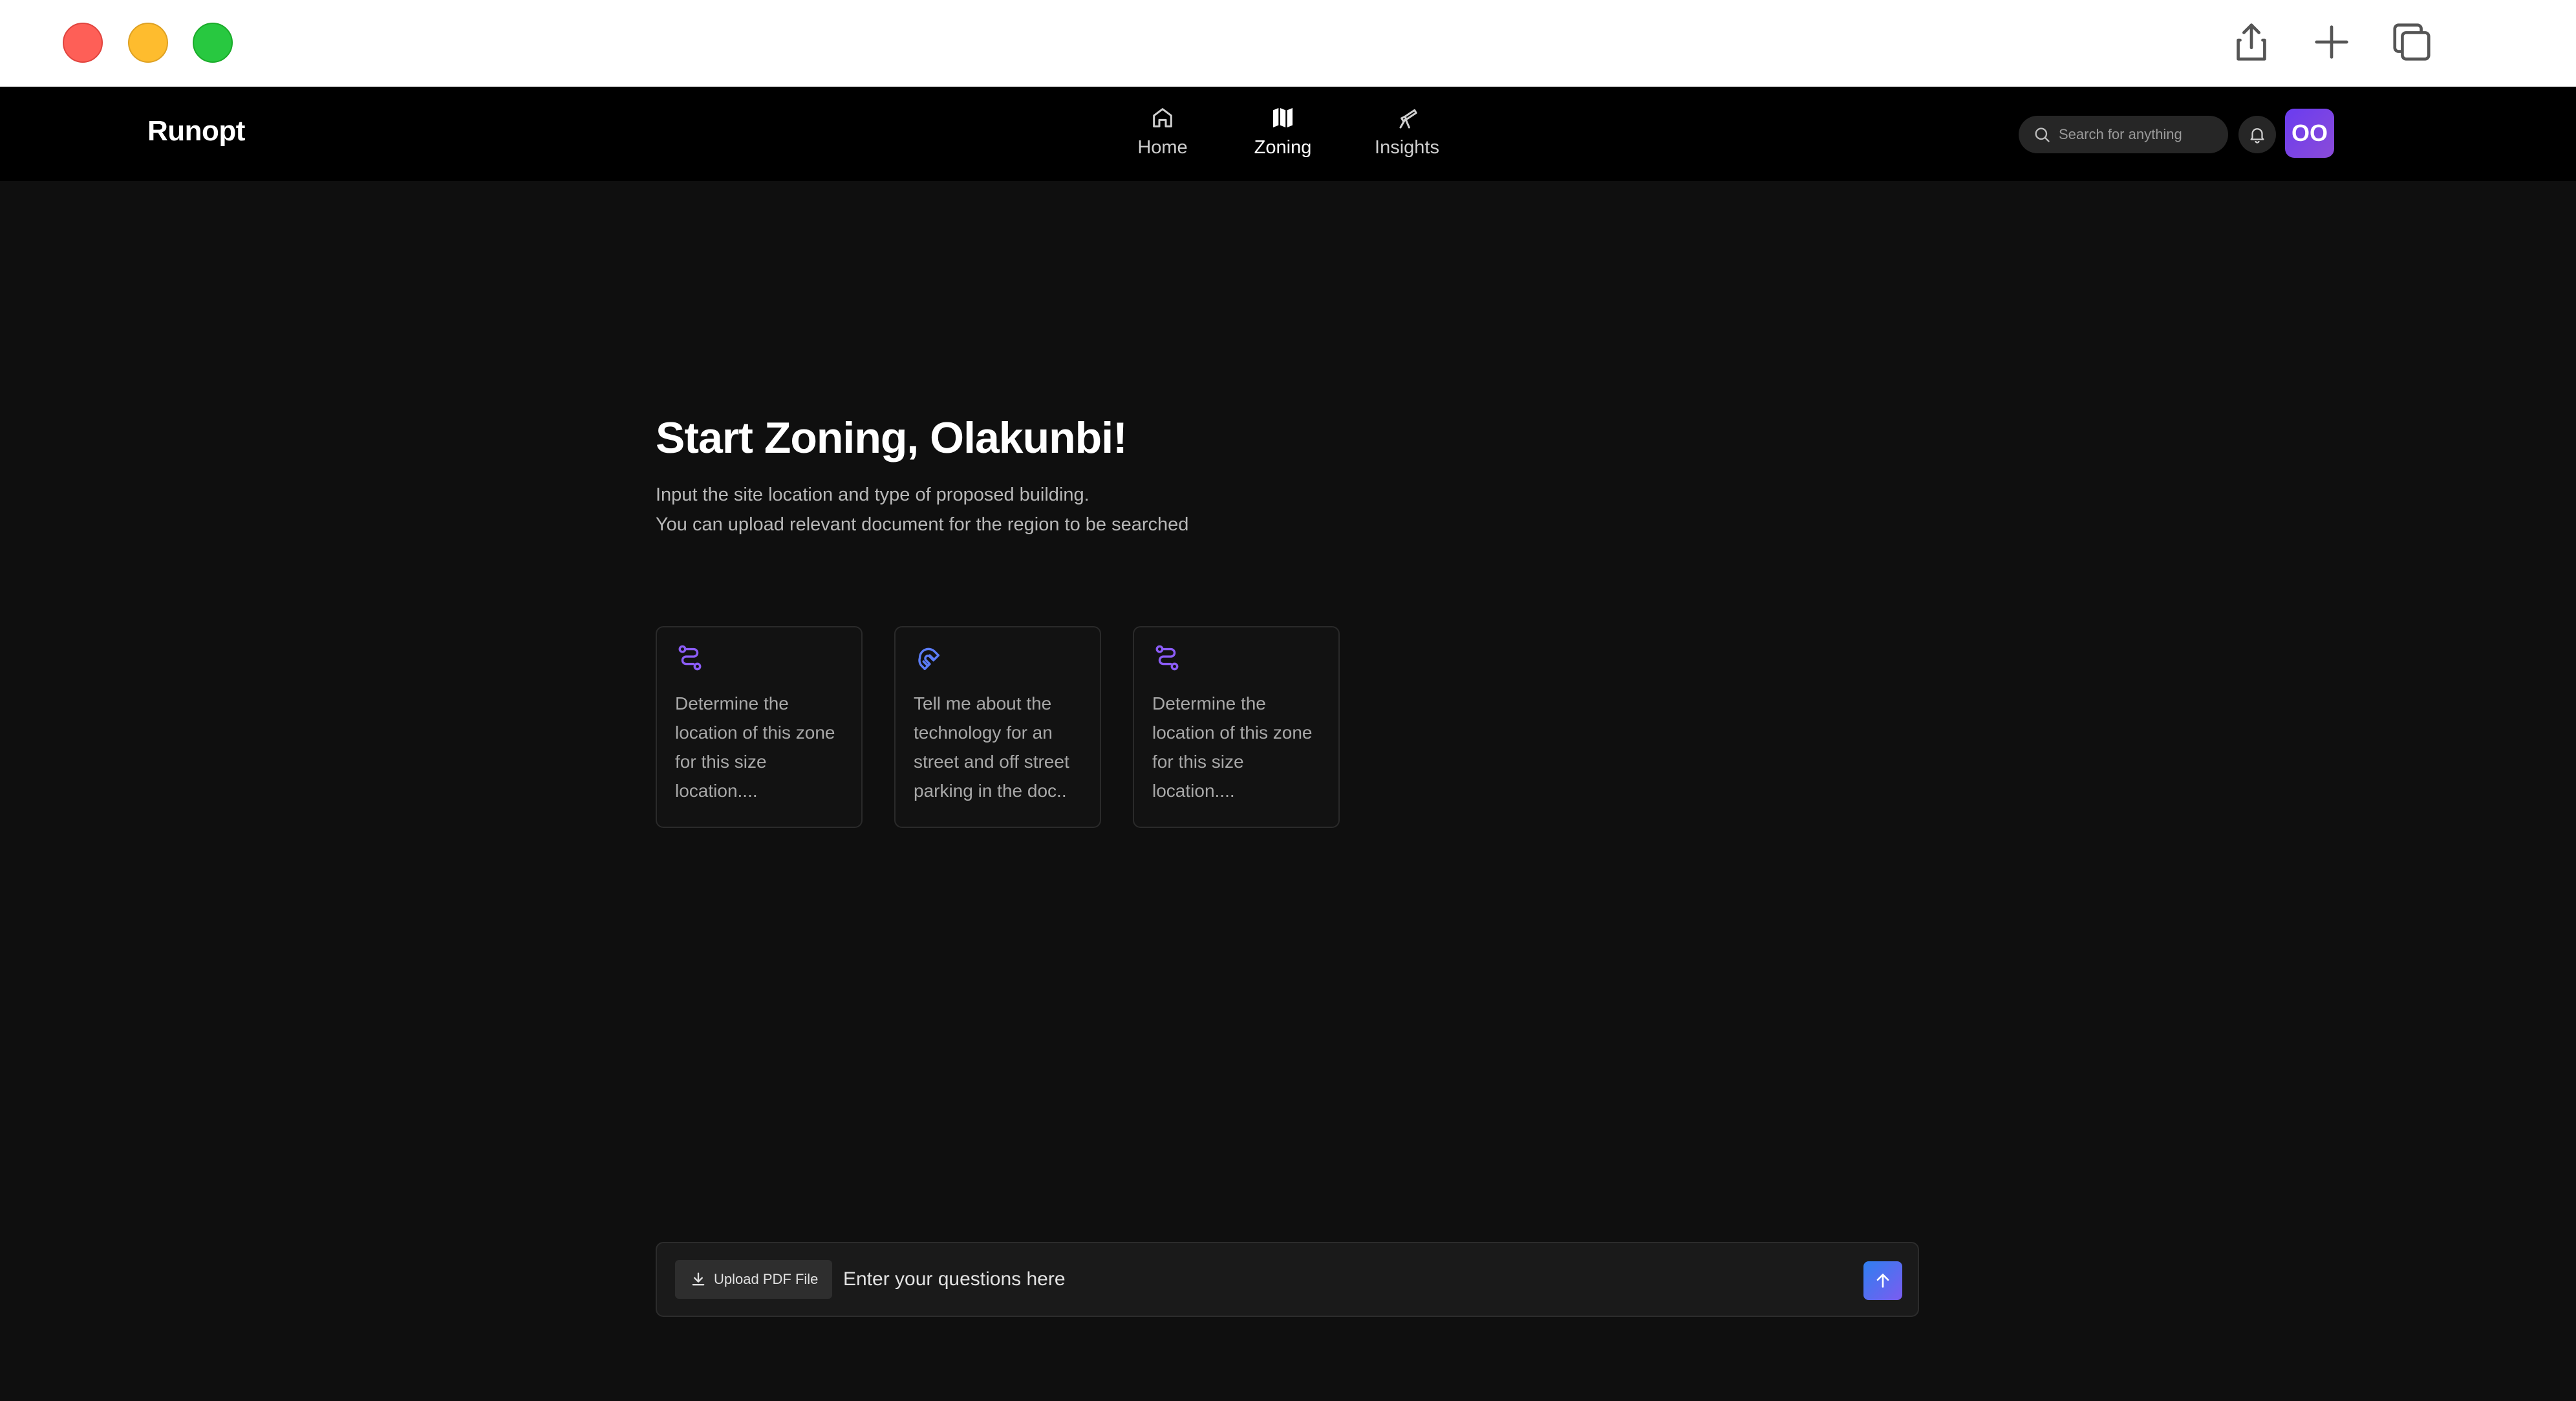 The width and height of the screenshot is (2576, 1401). Describe the element at coordinates (1288, 43) in the screenshot. I see `browser-chrome` at that location.